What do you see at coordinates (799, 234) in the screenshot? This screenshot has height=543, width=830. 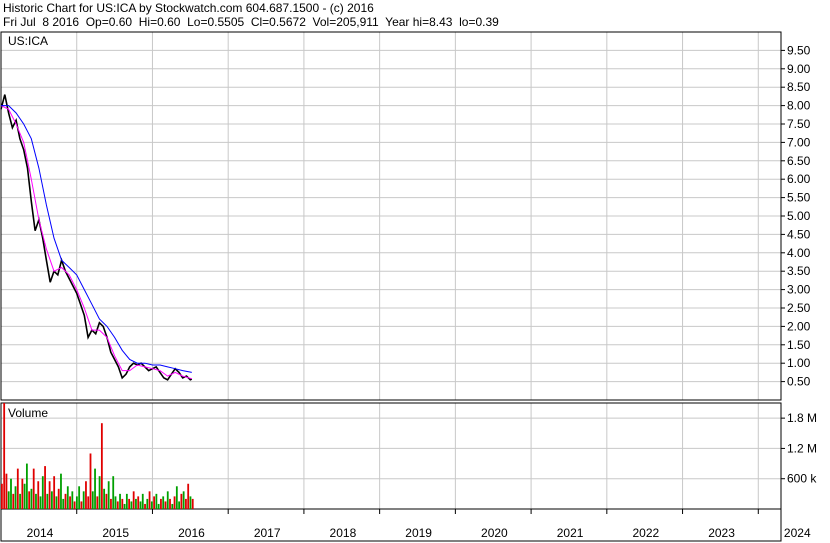 I see `price-y-tick-label: 4.50` at bounding box center [799, 234].